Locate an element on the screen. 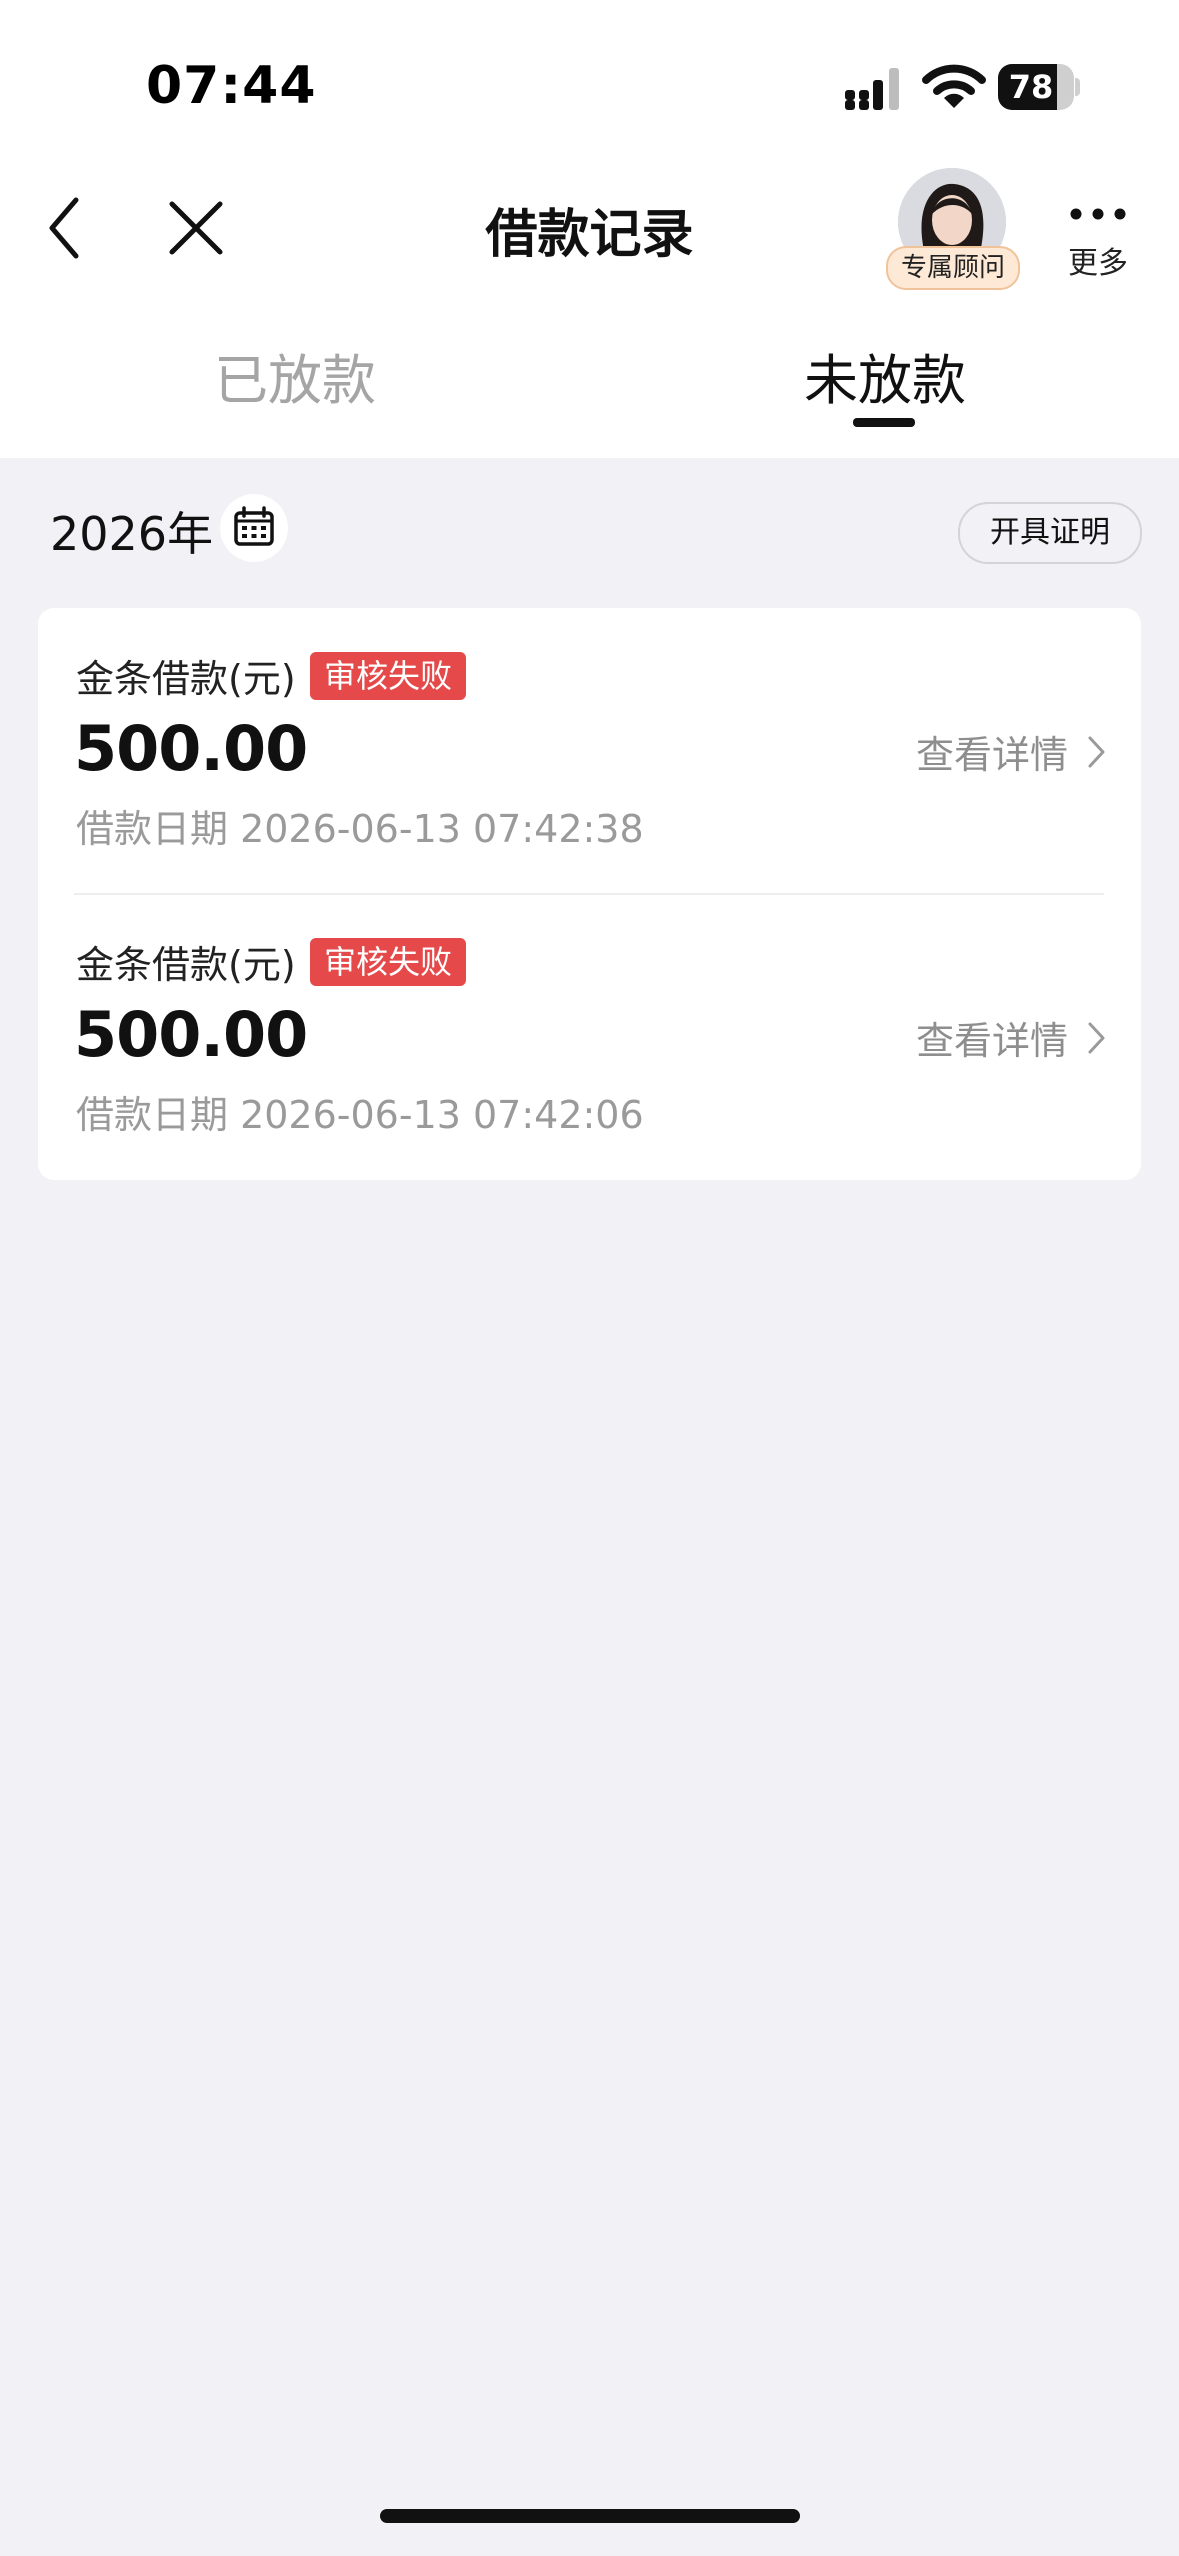 This screenshot has height=2556, width=1179. cellular-signal-icon is located at coordinates (872, 89).